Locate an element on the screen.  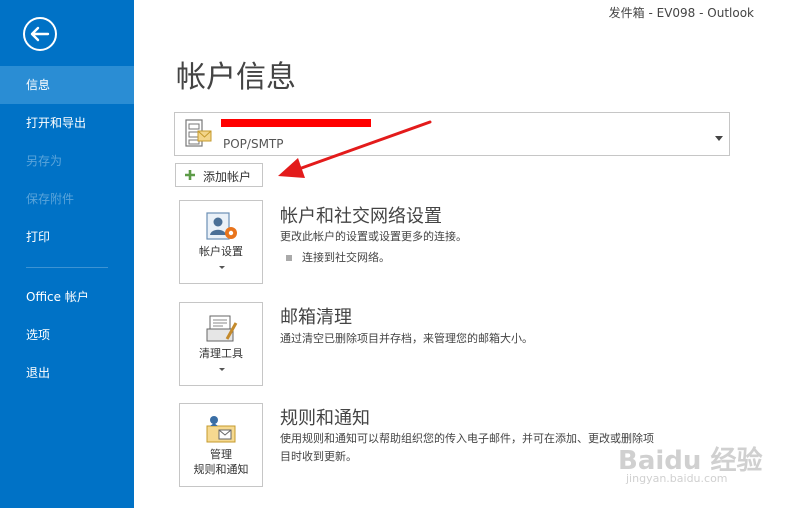
add-account-button: 添加帐户 is located at coordinates (219, 175).